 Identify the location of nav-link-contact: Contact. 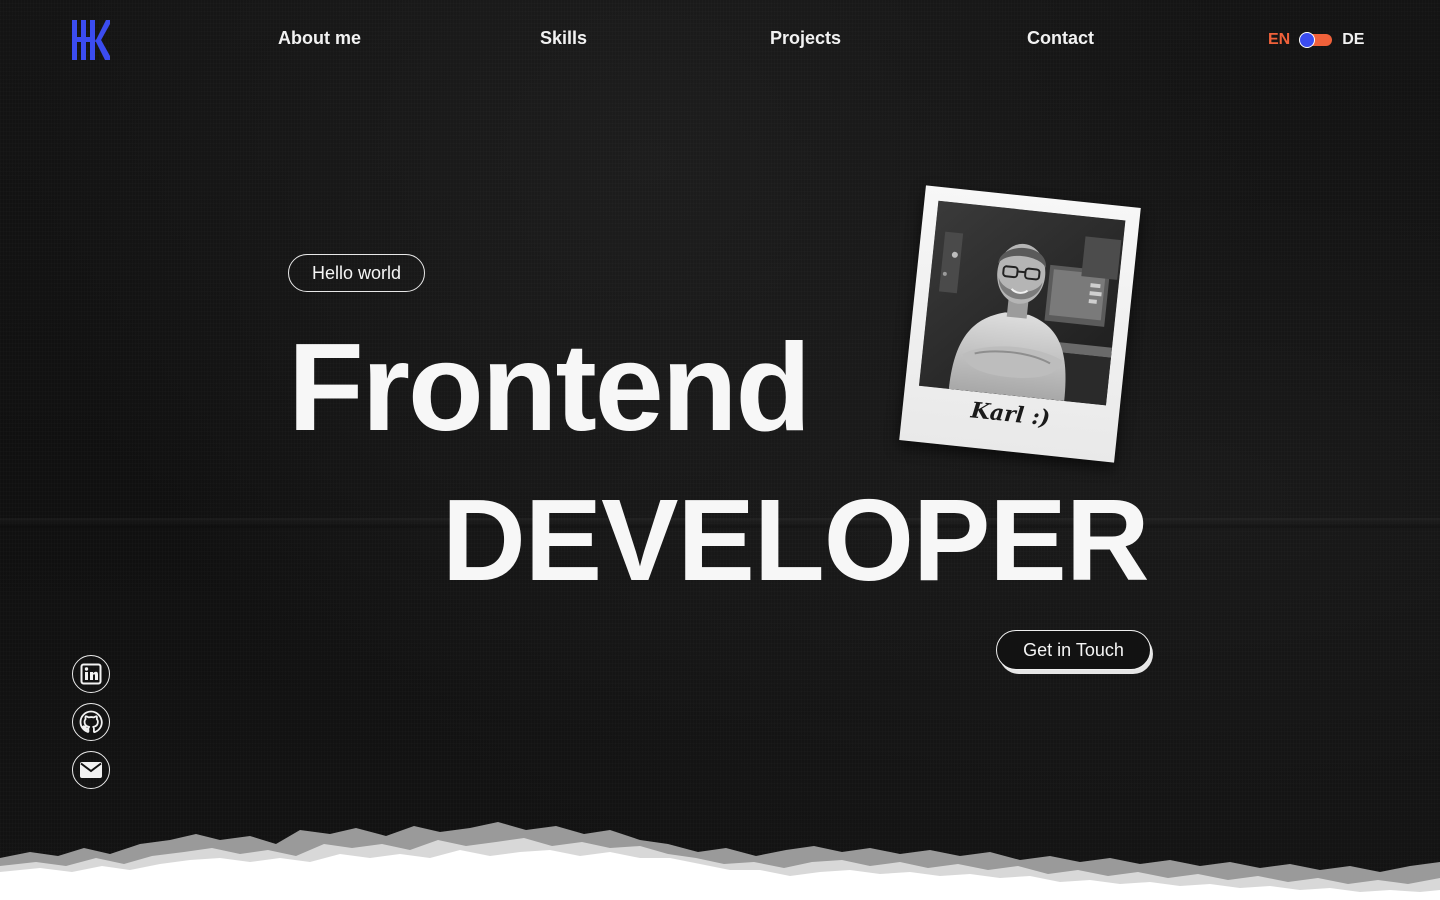
(1060, 38).